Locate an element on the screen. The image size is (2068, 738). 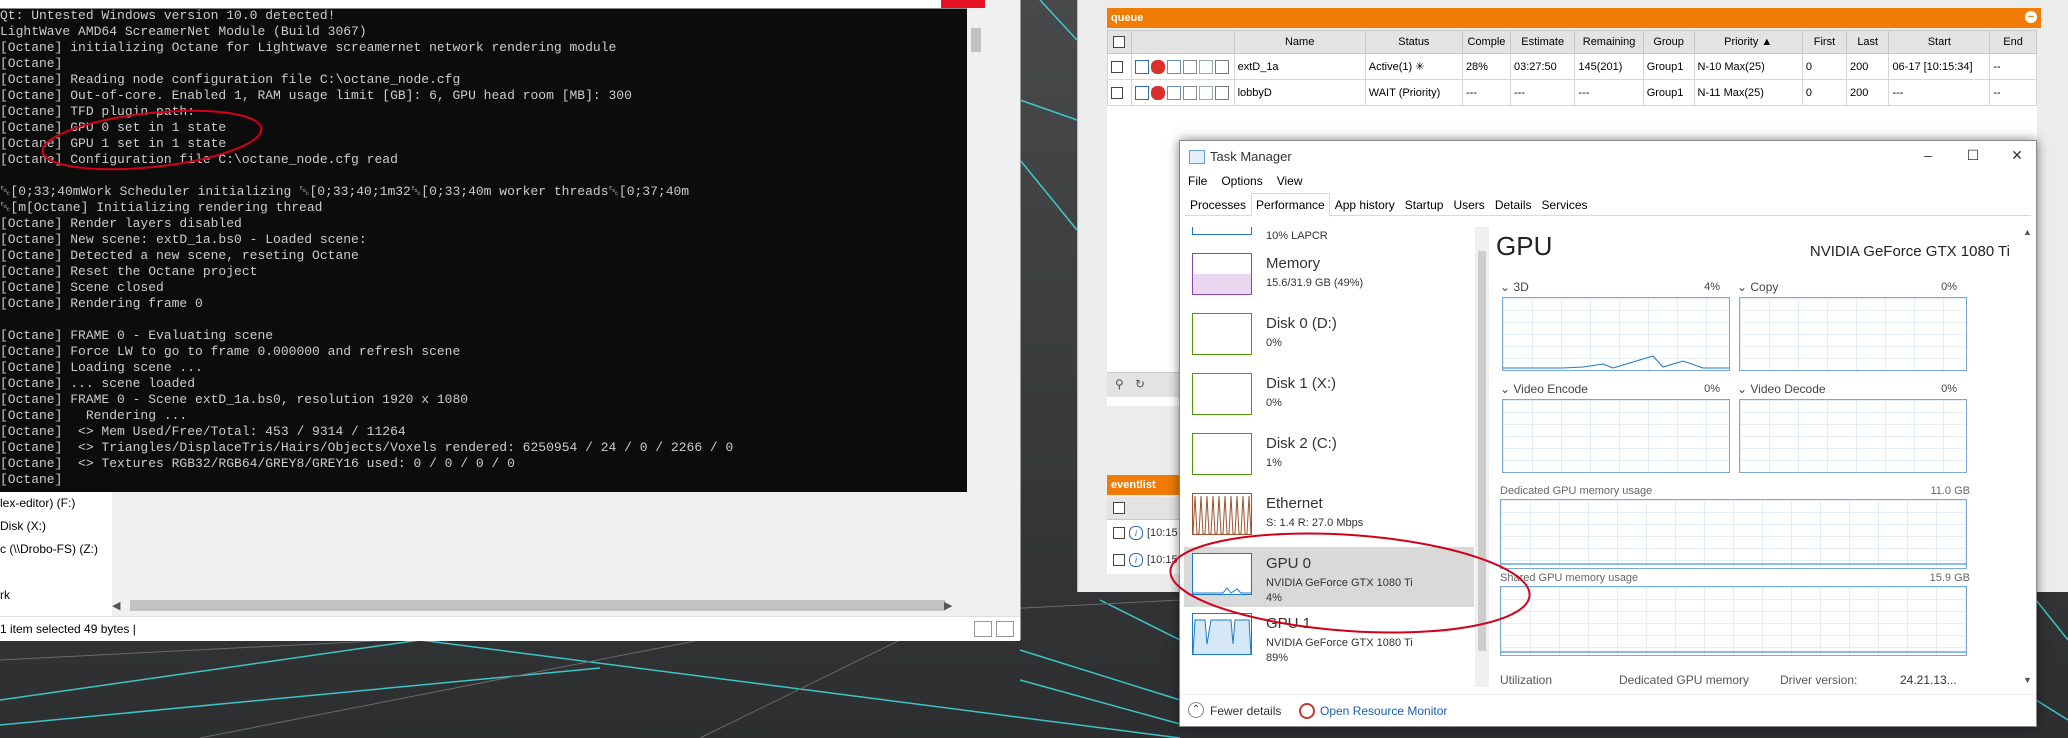
engine-decode-label: ⌄ Video Decode is located at coordinates (1781, 389).